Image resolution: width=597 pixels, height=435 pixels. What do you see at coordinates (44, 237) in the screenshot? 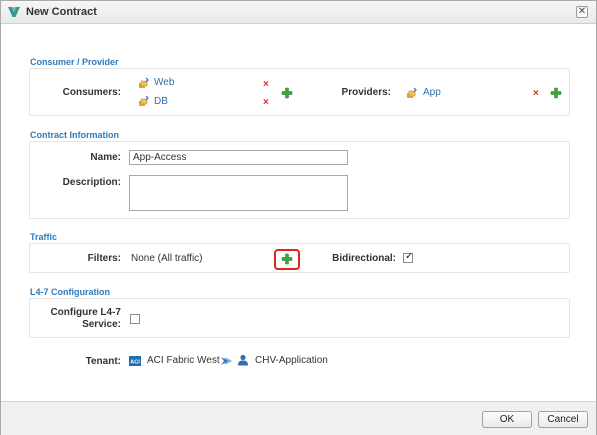
I see `section-title-traffic: Traffic` at bounding box center [44, 237].